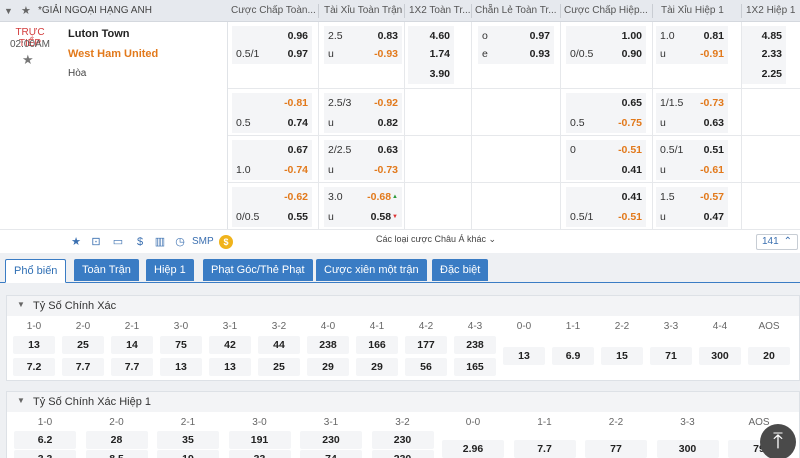 The image size is (800, 458). Describe the element at coordinates (692, 150) in the screenshot. I see `odds-cell: 0.5/1 0.51` at that location.